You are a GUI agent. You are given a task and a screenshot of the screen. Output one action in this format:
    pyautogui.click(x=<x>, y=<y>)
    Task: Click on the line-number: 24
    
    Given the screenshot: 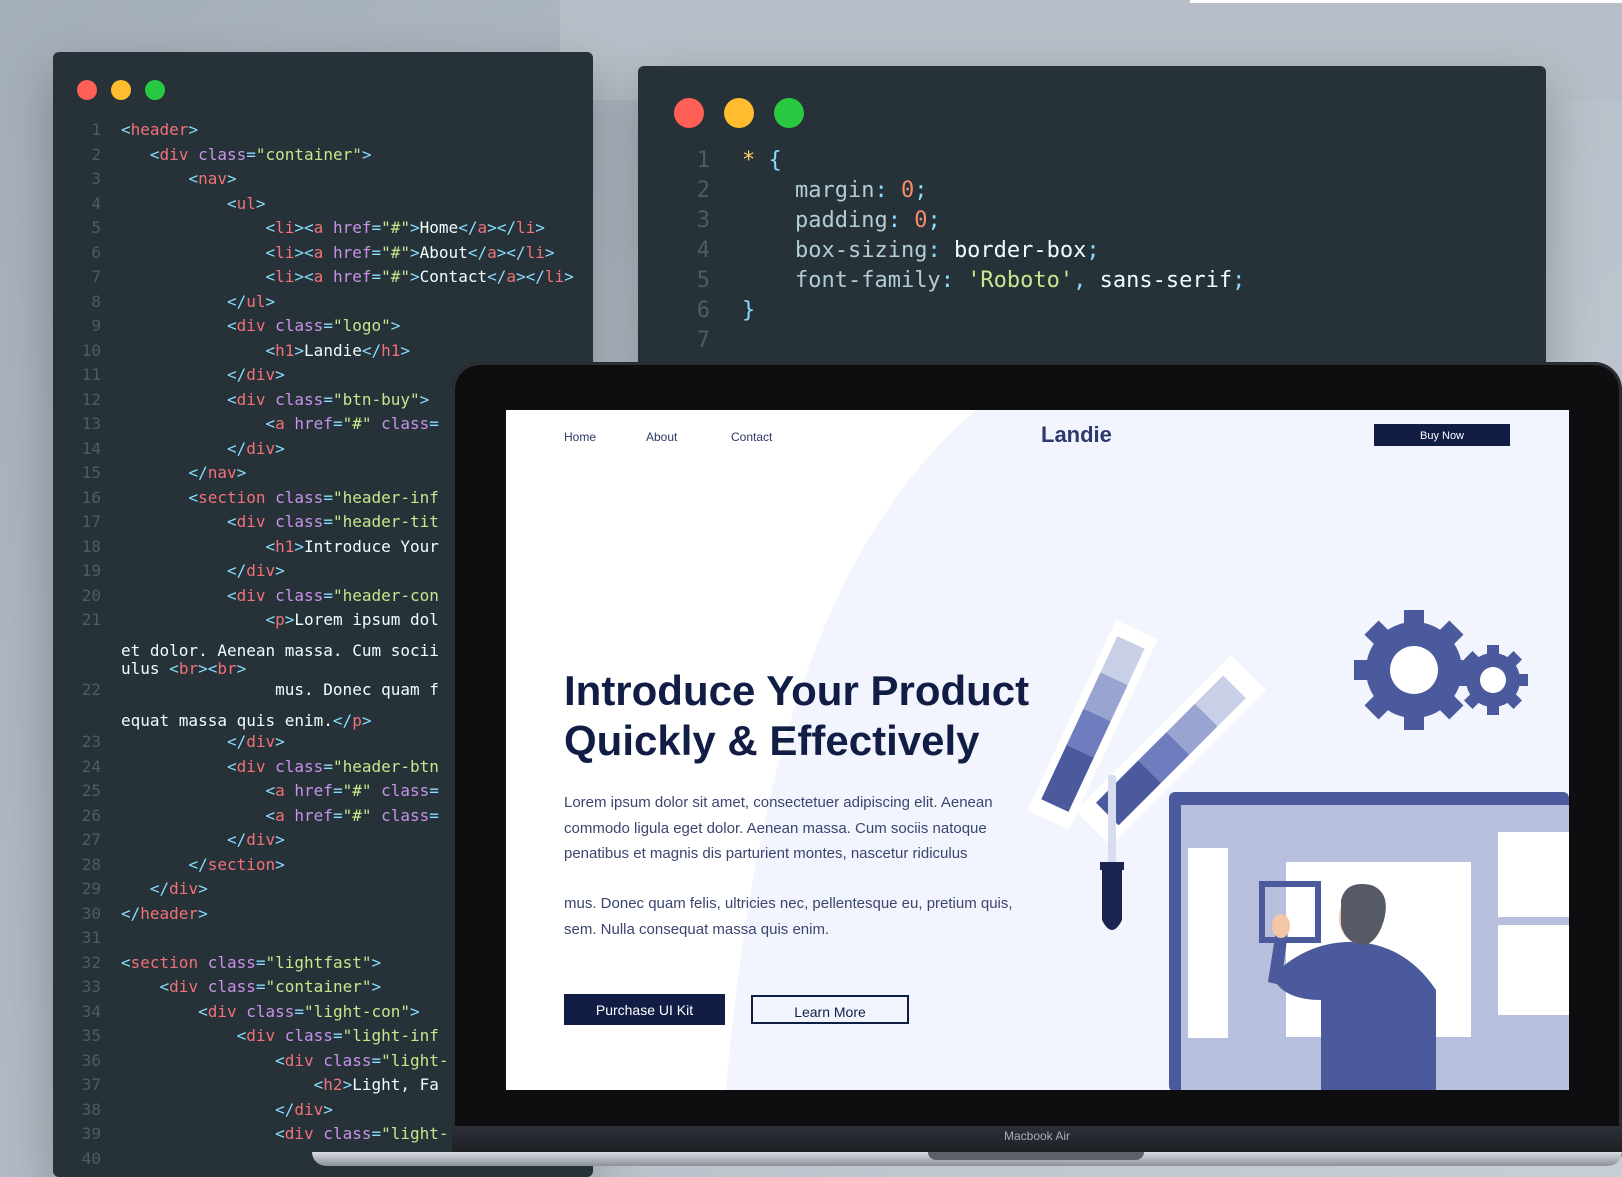 What is the action you would take?
    pyautogui.click(x=91, y=766)
    